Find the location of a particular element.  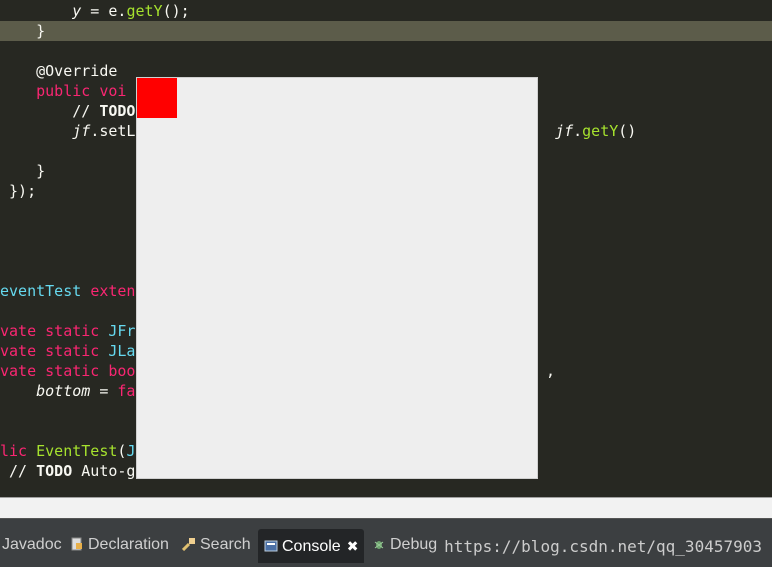

tab-declaration-label: Declaration is located at coordinates (128, 544).